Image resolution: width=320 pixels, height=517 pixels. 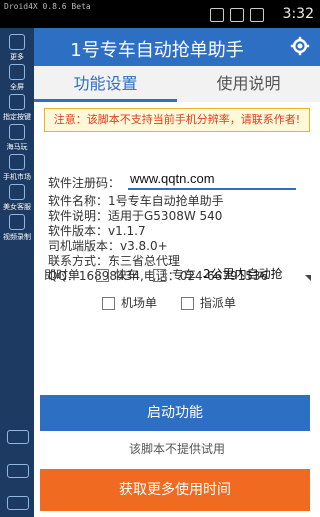 What do you see at coordinates (157, 50) in the screenshot?
I see `app-title: 1号专车自动抢单助手` at bounding box center [157, 50].